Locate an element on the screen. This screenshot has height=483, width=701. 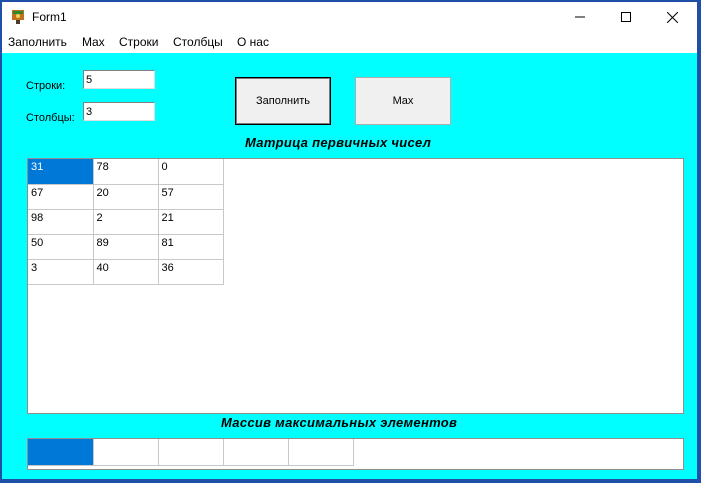
matrix-table: 31 78 0 67 20 57 98 2 21 50 89 81 3 40 36 is located at coordinates (126, 222).